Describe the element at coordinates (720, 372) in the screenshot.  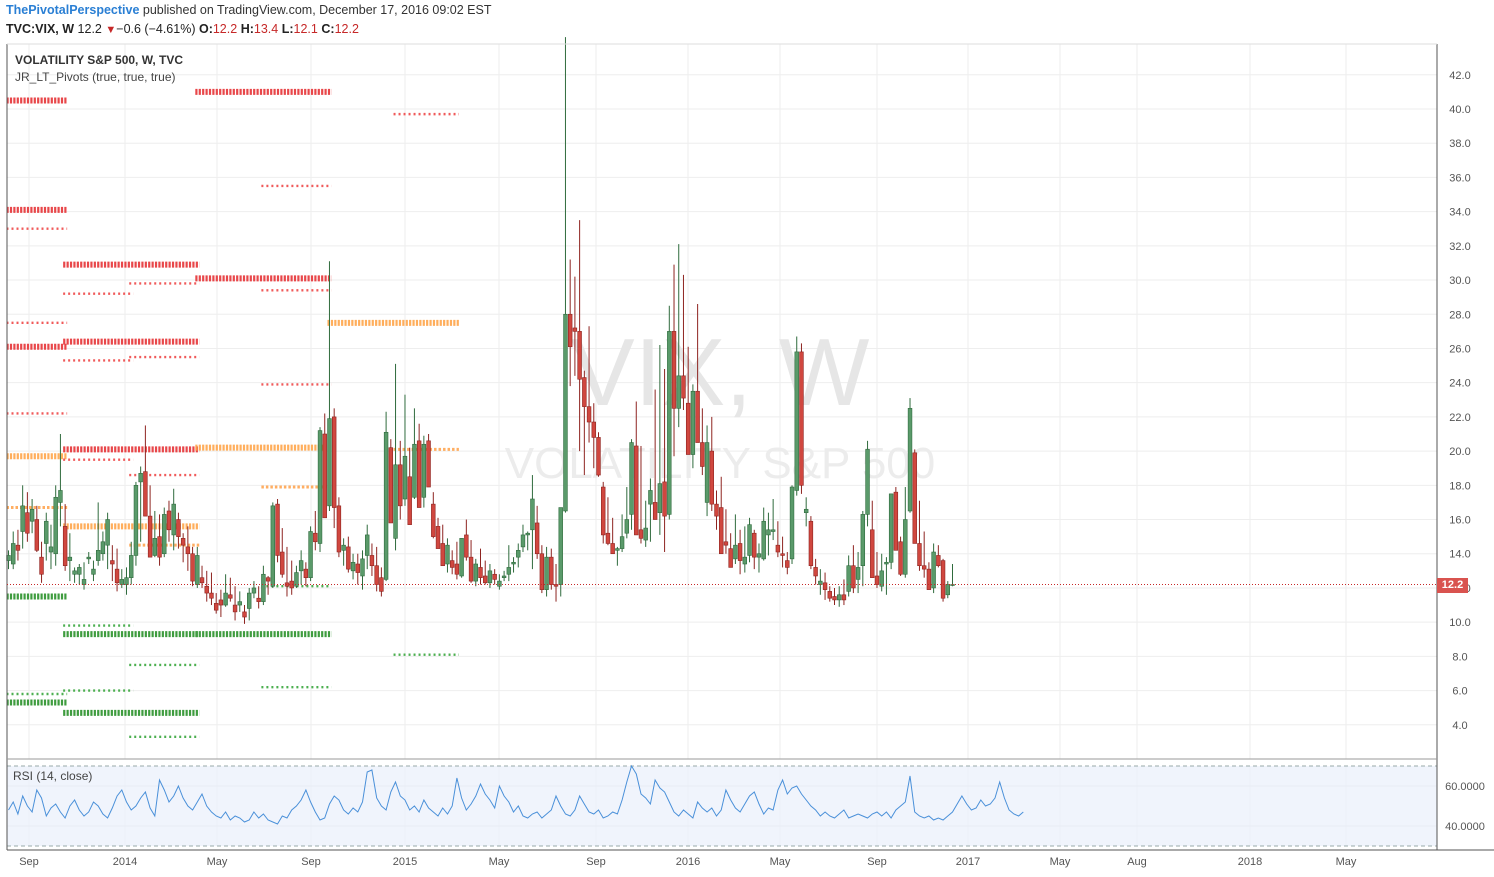
I see `watermark-symbol: VIX, W` at that location.